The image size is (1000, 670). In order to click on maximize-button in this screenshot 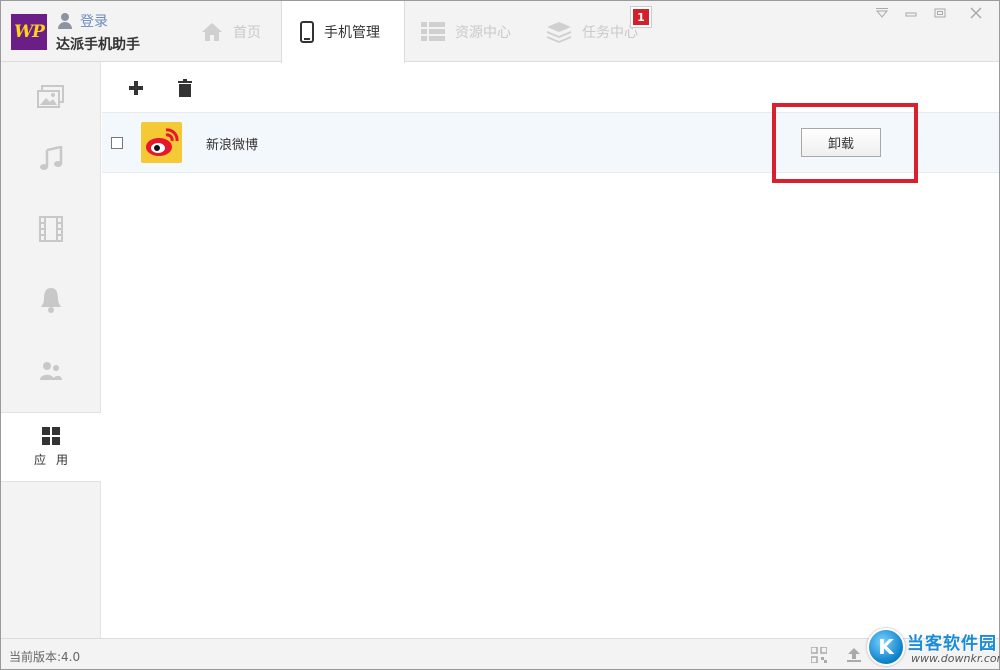, I will do `click(940, 13)`.